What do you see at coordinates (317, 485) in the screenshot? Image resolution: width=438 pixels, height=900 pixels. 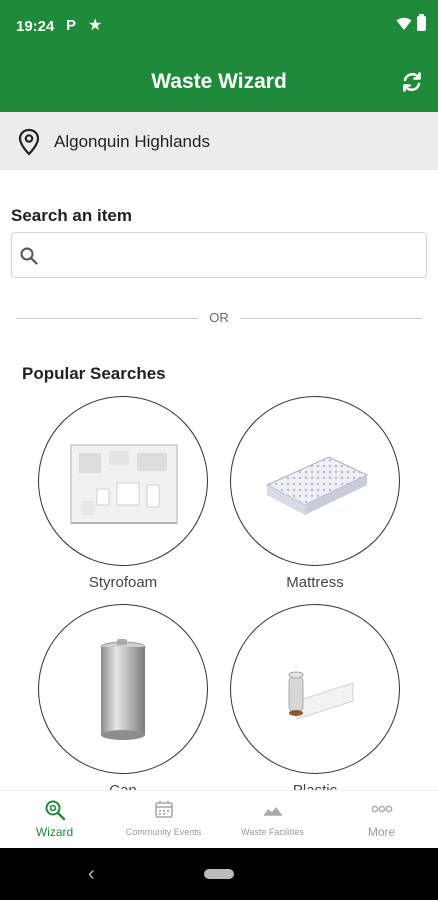 I see `mattress-image` at bounding box center [317, 485].